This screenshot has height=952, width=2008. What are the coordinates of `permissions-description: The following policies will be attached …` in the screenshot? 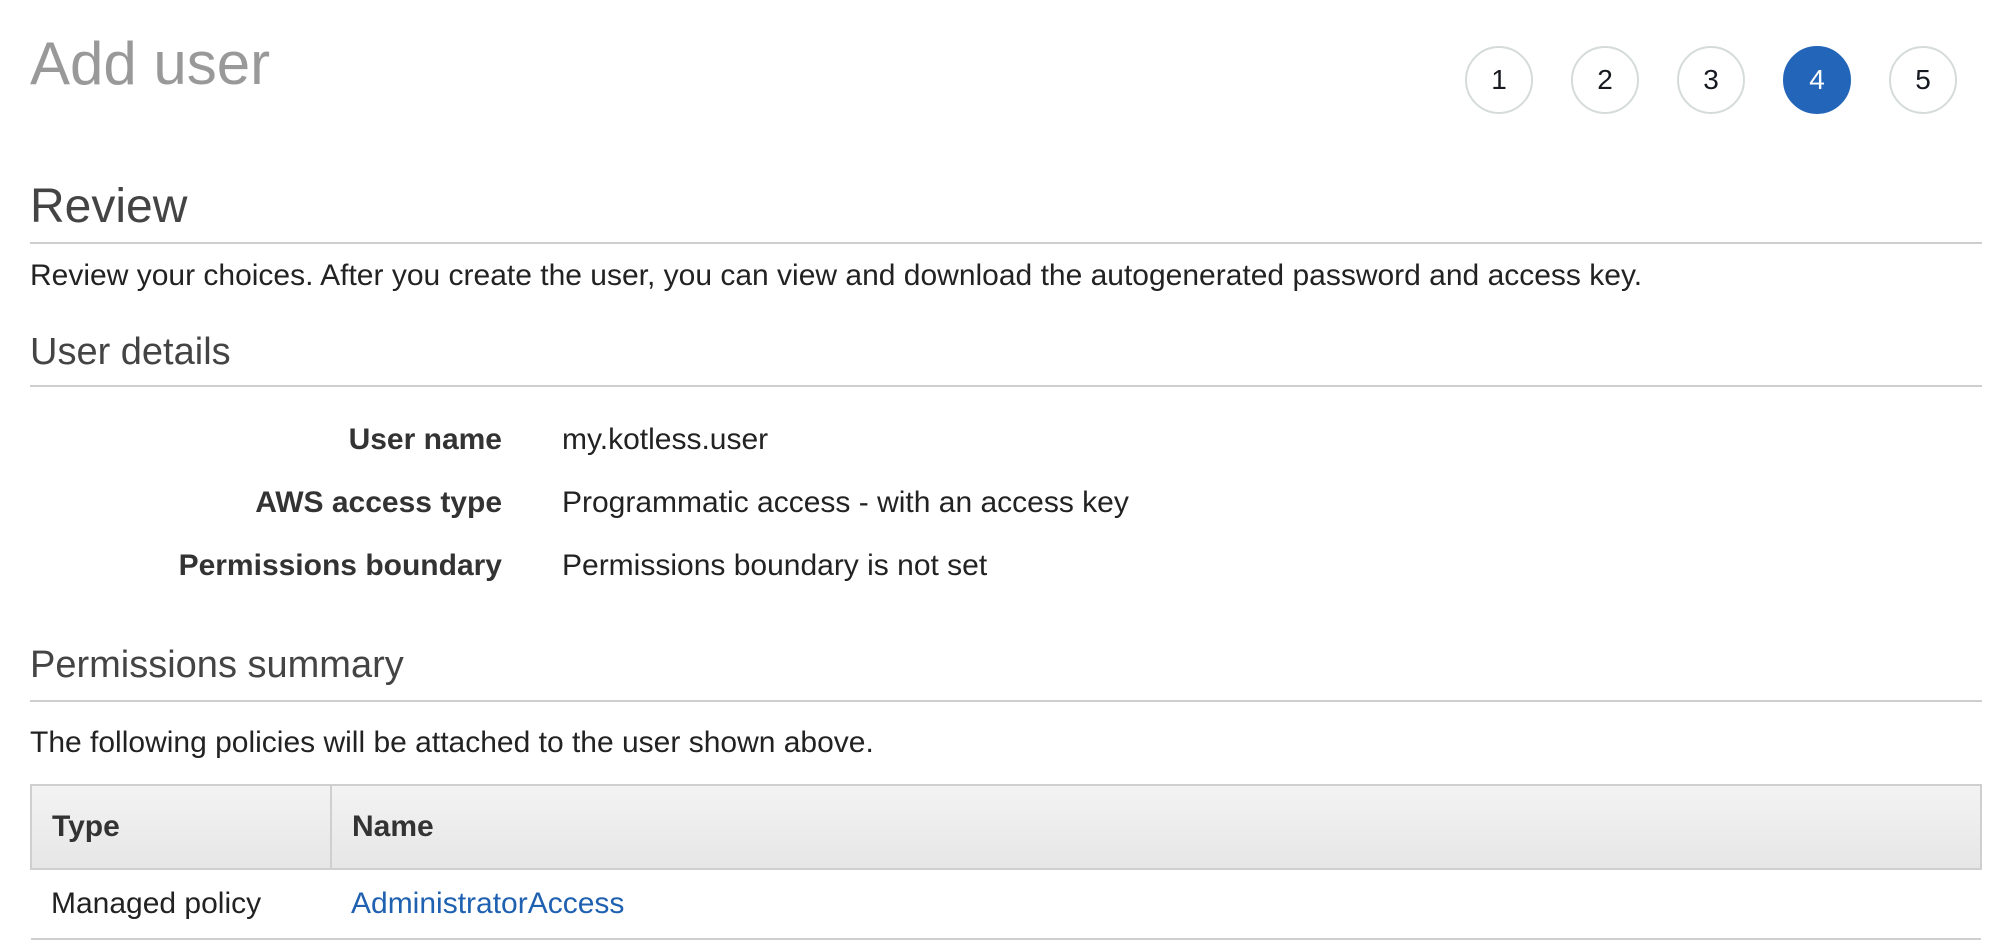 It's located at (452, 742).